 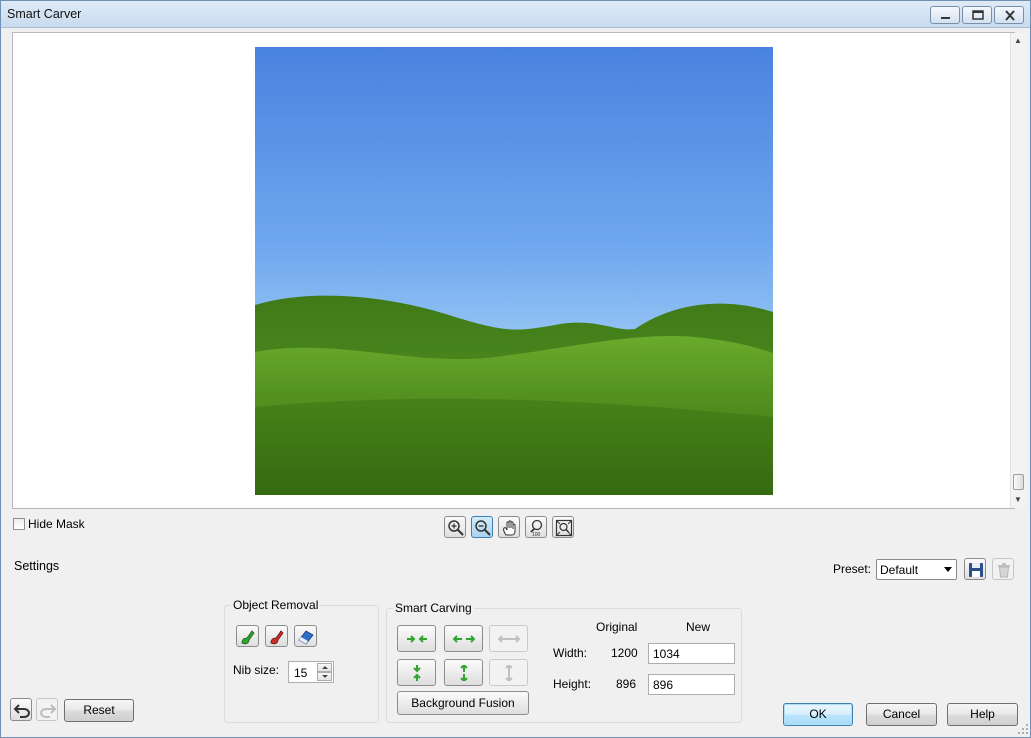 I want to click on redo-icon, so click(x=48, y=711).